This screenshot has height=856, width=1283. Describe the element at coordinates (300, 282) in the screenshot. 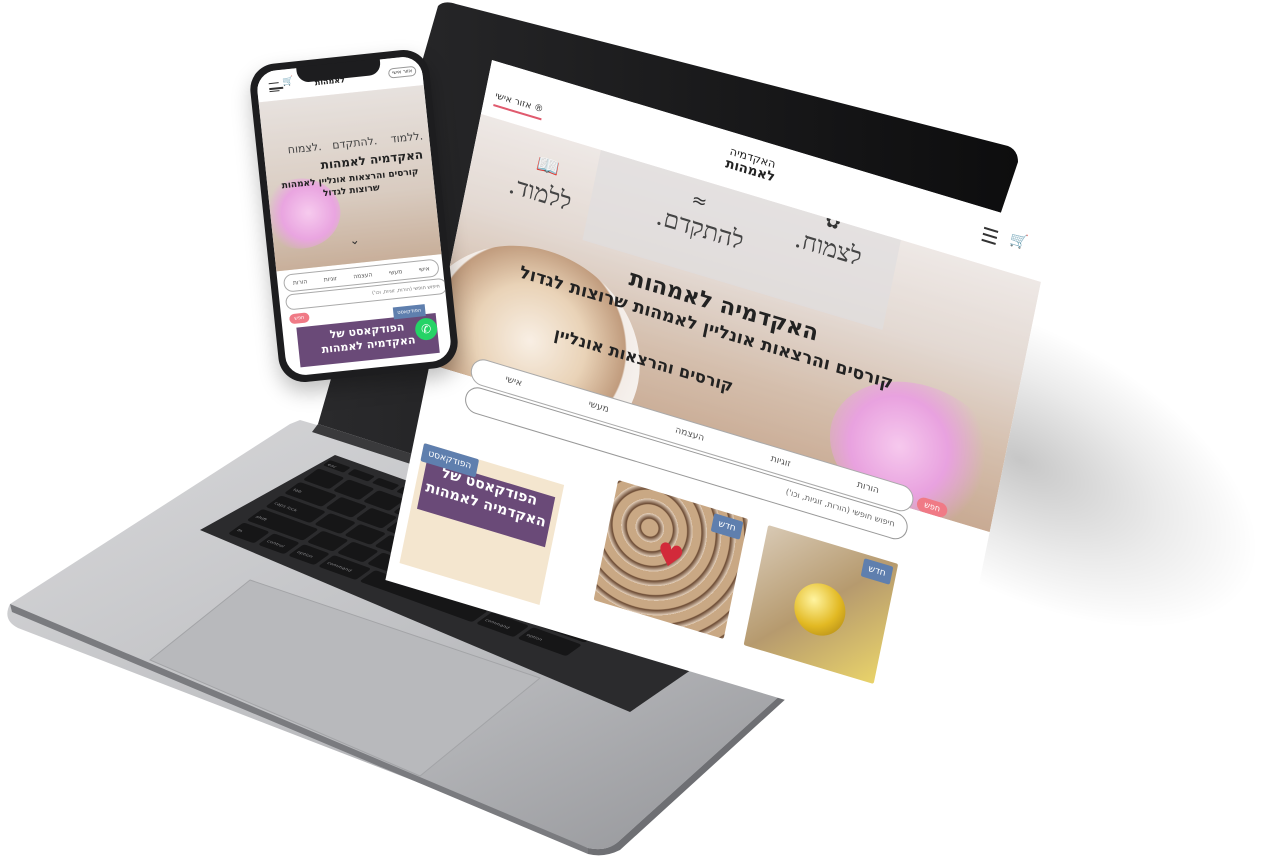

I see `mobile-filter-parenting: הורות` at that location.